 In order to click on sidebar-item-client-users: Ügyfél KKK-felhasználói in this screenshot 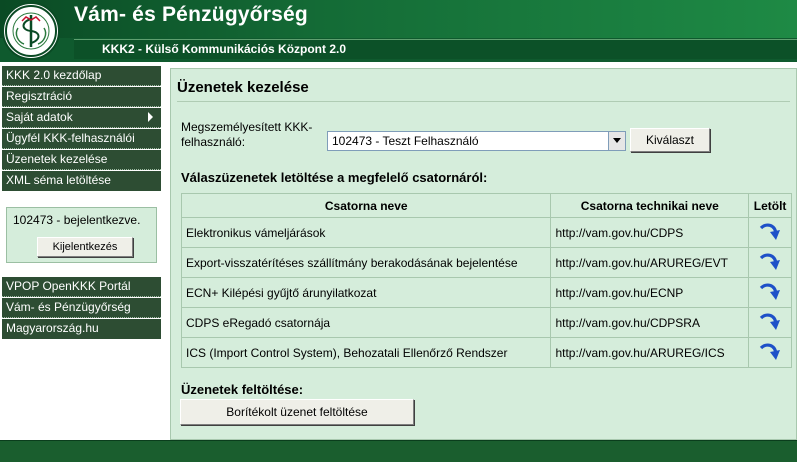, I will do `click(81, 139)`.